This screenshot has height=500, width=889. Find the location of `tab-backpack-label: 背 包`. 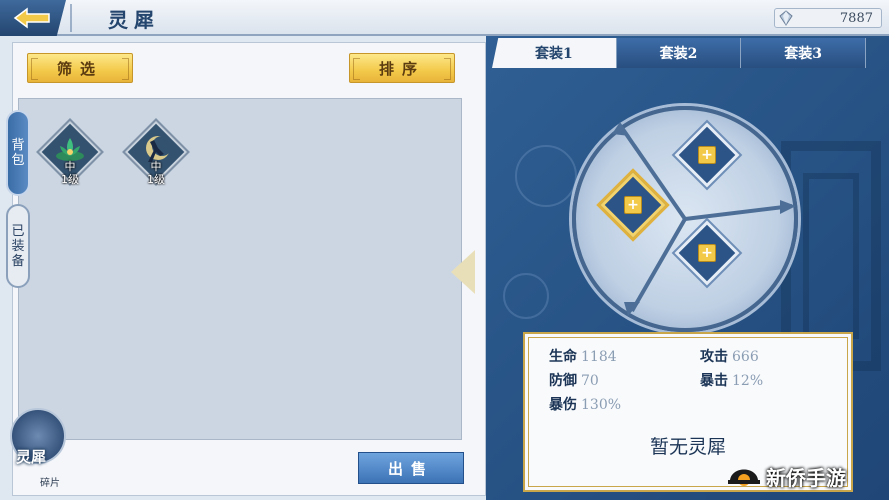

tab-backpack-label: 背 包 is located at coordinates (18, 153).